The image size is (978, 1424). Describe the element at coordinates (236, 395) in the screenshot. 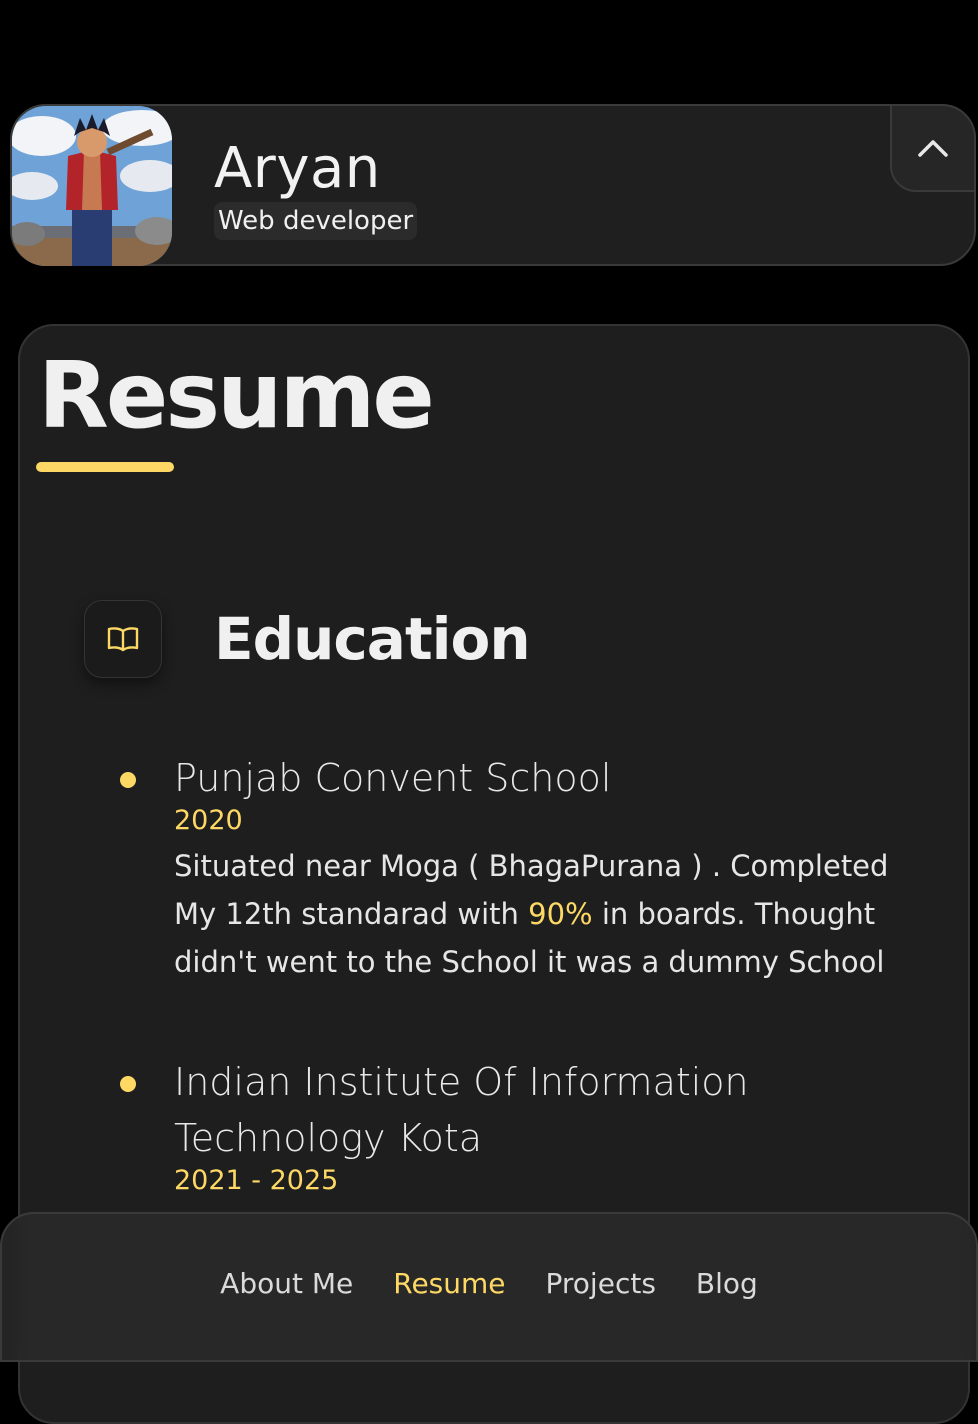

I see `page-title: Resume` at that location.